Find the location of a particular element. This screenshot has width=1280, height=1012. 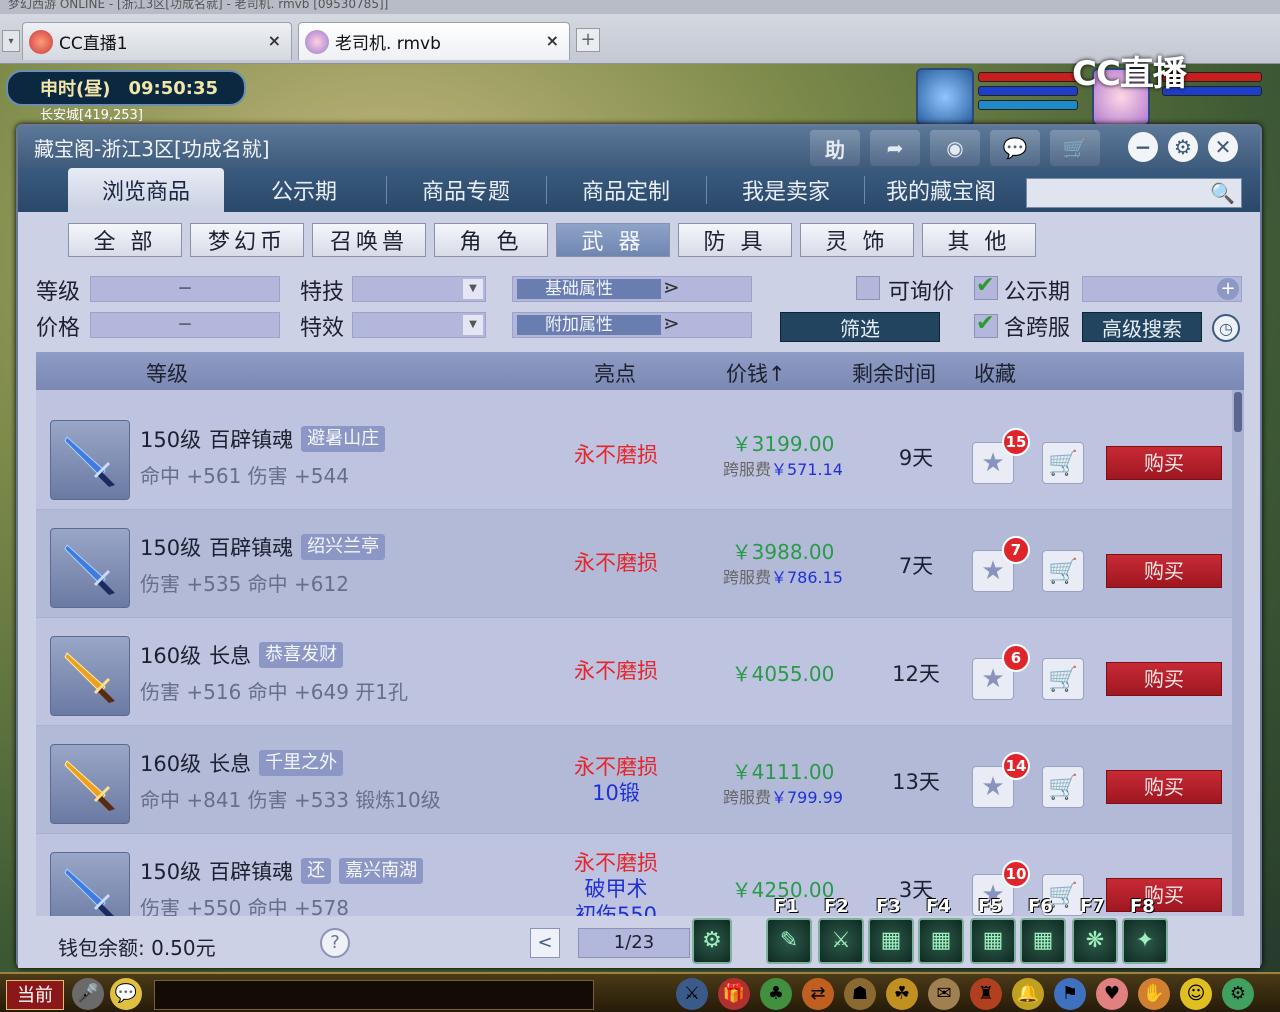

effect-select: ▼ is located at coordinates (419, 325).